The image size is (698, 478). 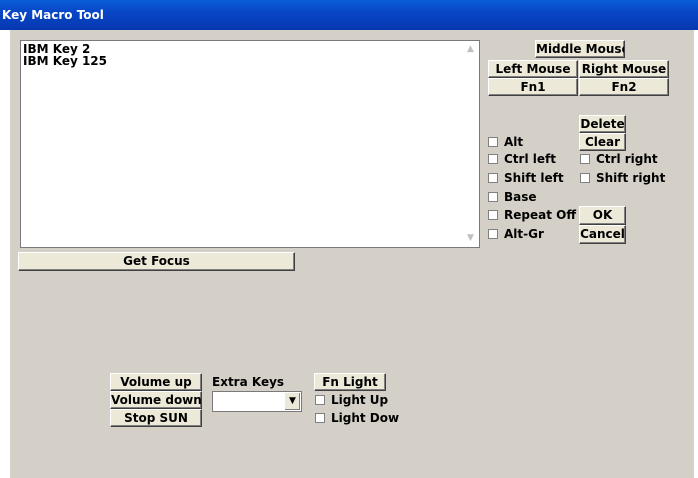 I want to click on extra-keys-label: Extra Keys, so click(x=248, y=382).